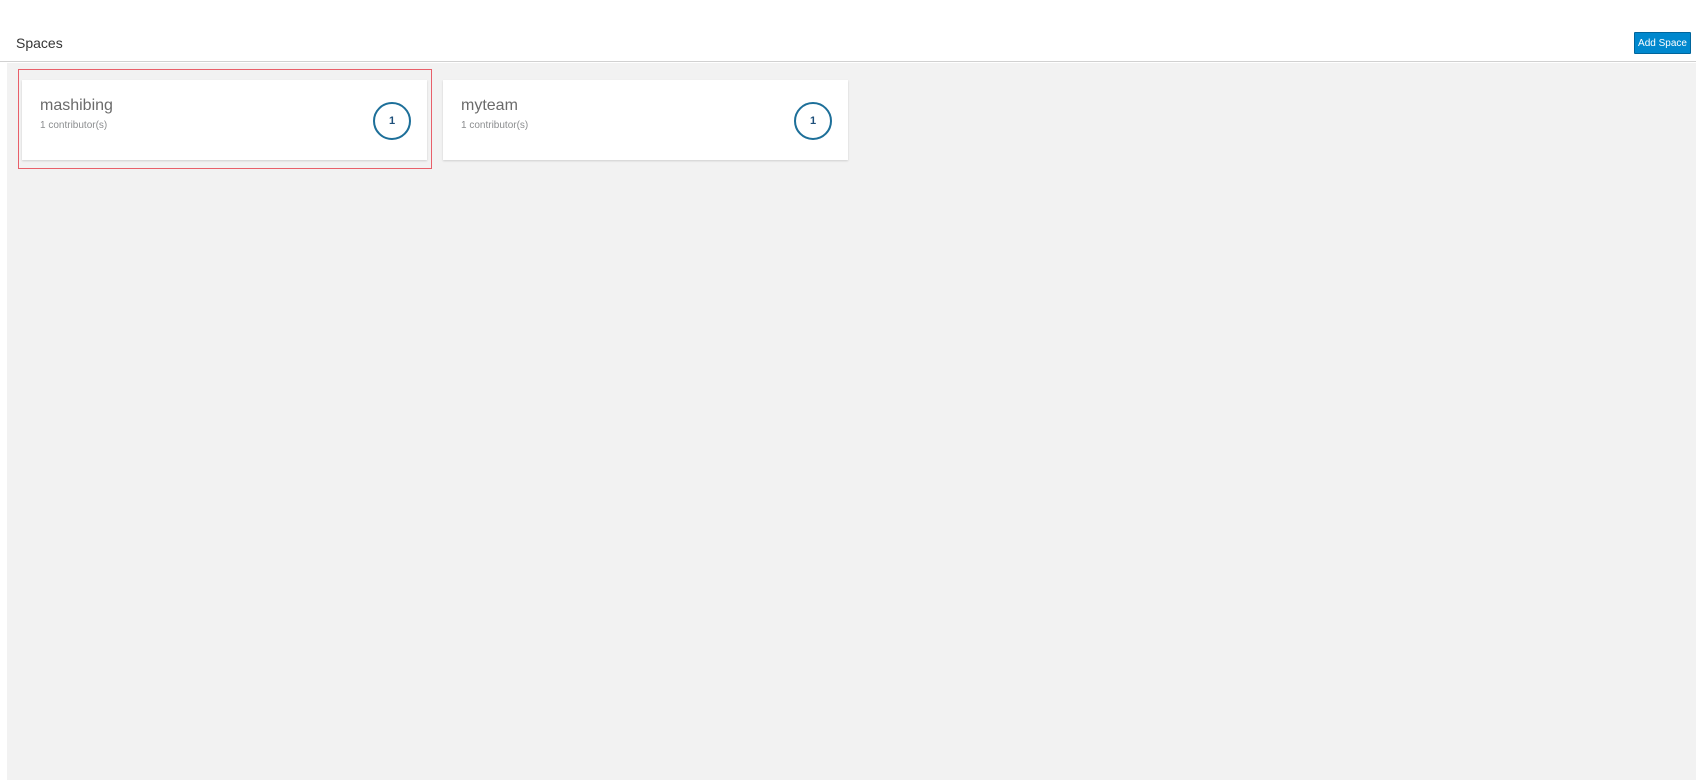 This screenshot has height=780, width=1696. I want to click on add-space-button: Add Space, so click(1662, 43).